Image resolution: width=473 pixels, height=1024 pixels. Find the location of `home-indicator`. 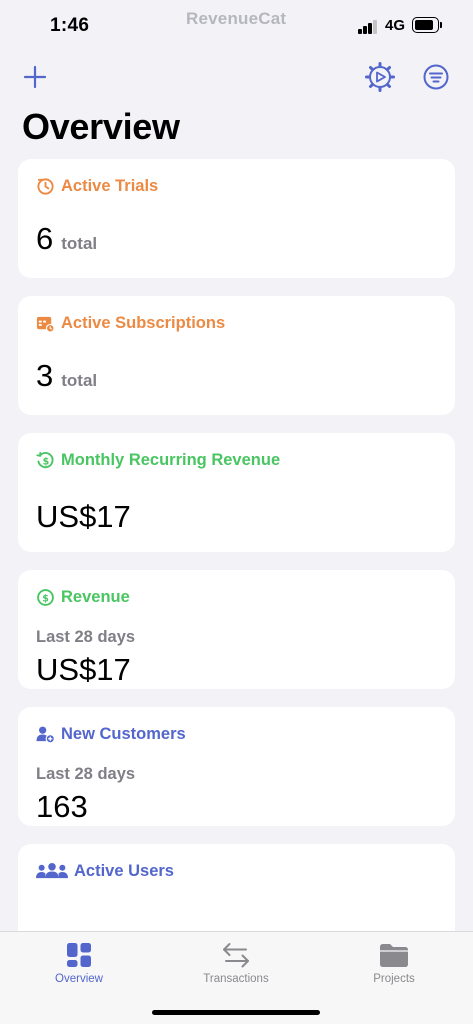

home-indicator is located at coordinates (236, 1012).